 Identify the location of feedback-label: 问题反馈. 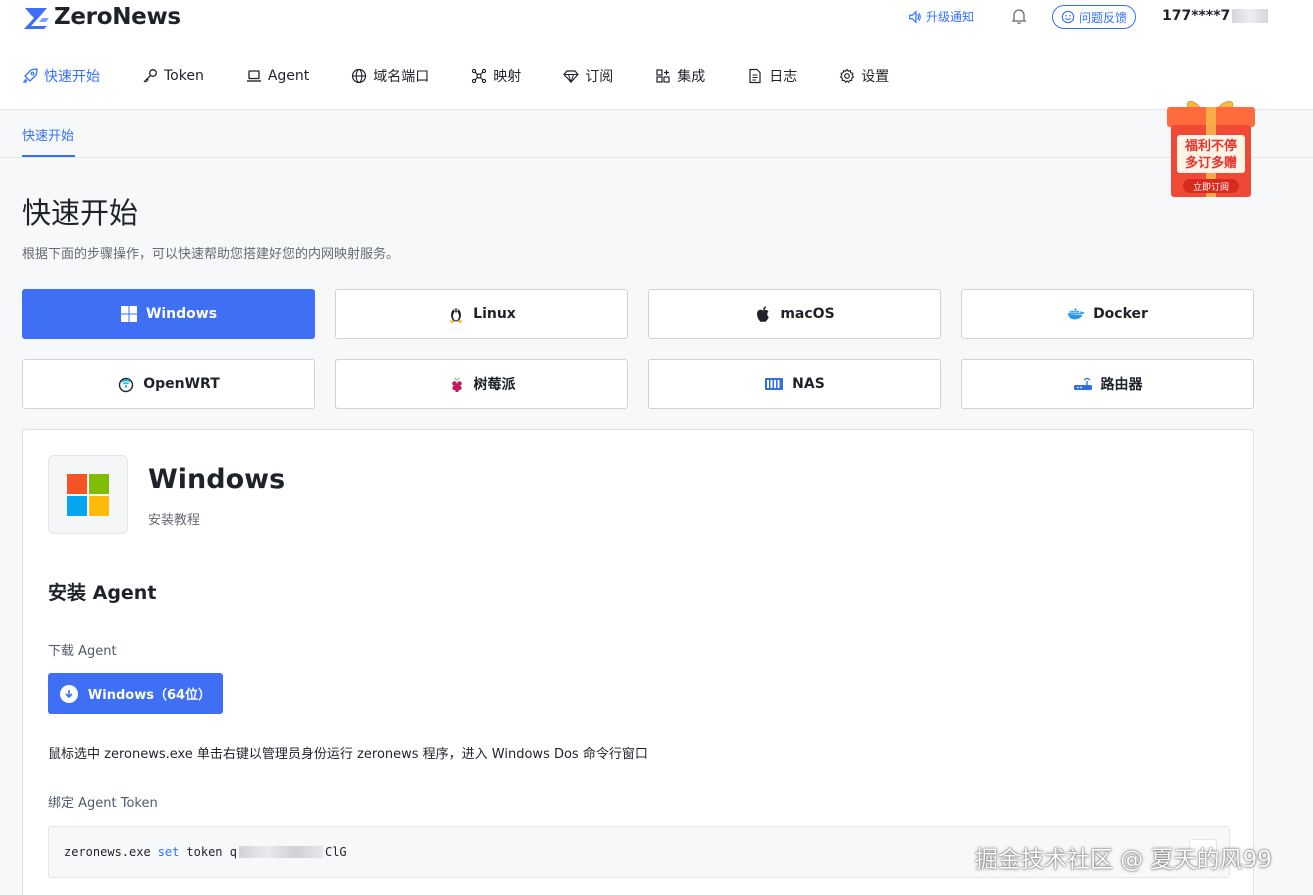
(1103, 17).